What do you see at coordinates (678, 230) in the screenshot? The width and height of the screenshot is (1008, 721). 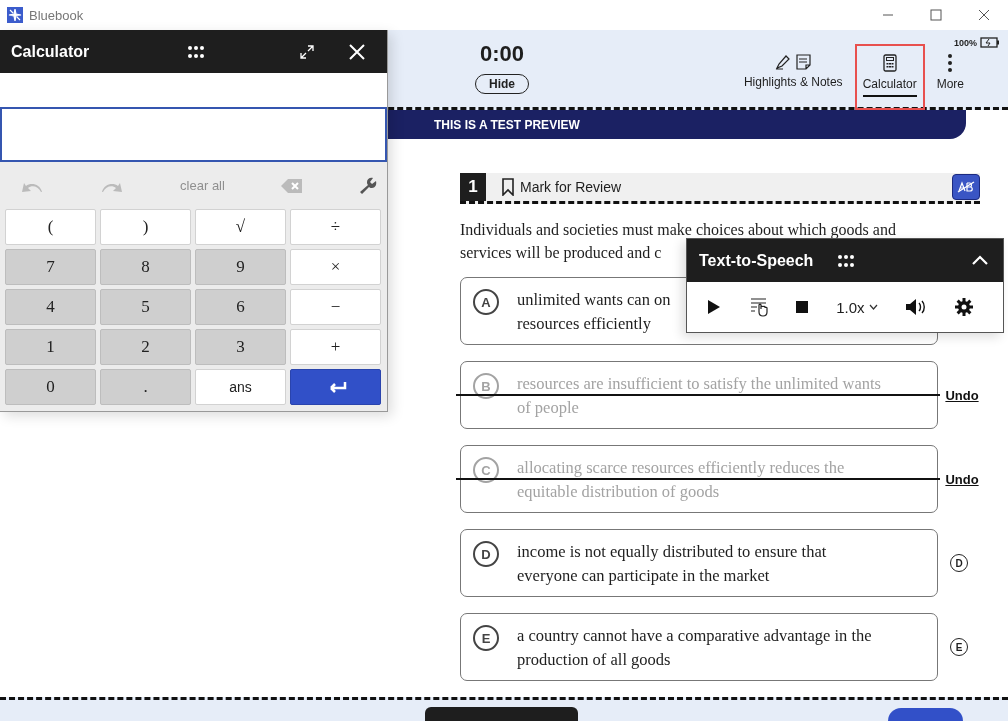 I see `question-text: Individuals and societies must make choices about which goods and` at bounding box center [678, 230].